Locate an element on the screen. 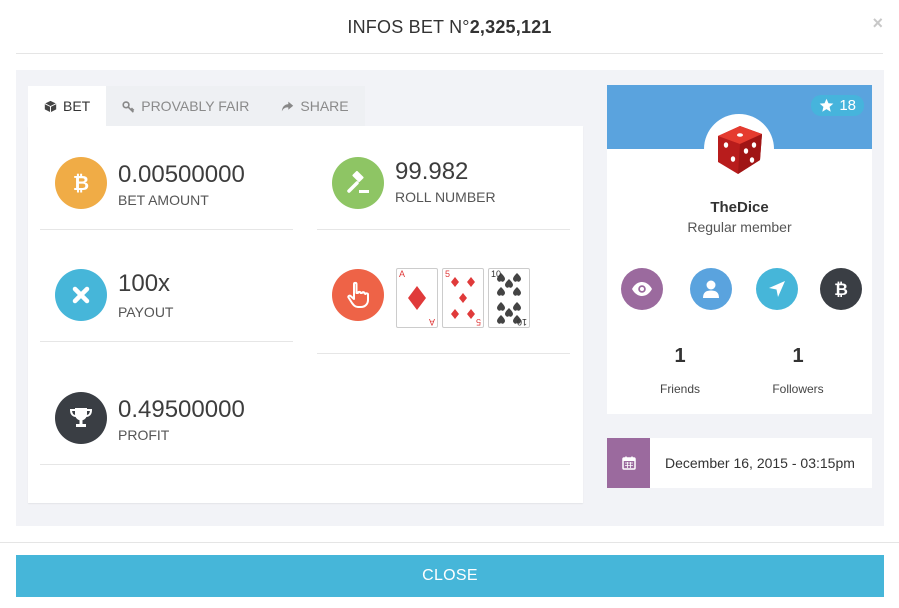 This screenshot has width=899, height=608. modal-title: INFOS BET N°2,325,121 is located at coordinates (449, 27).